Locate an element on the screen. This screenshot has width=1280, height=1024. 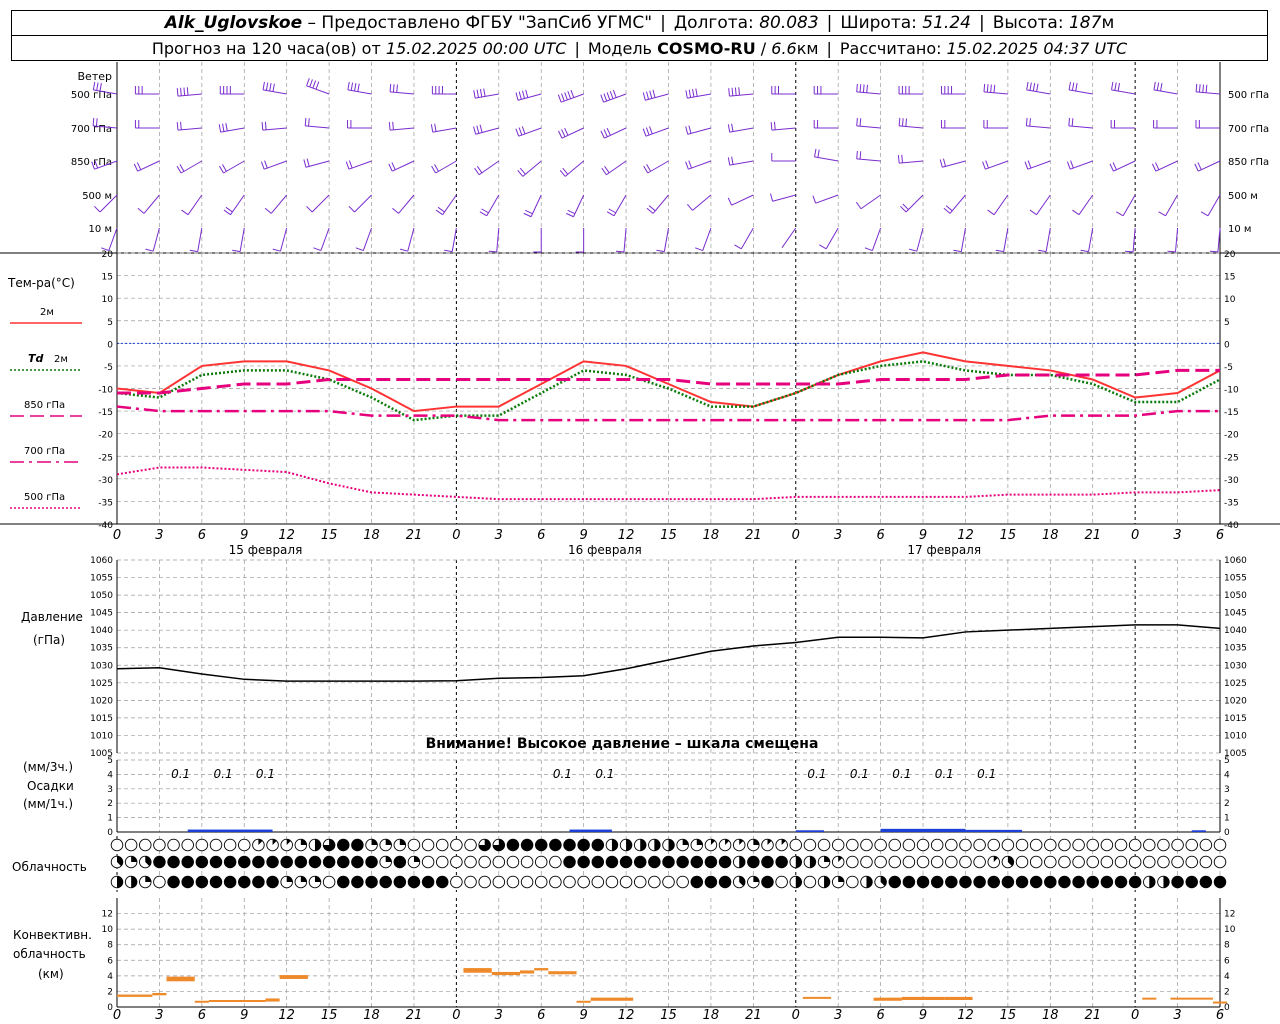
conv-tick-label: 2 is located at coordinates (110, 992).